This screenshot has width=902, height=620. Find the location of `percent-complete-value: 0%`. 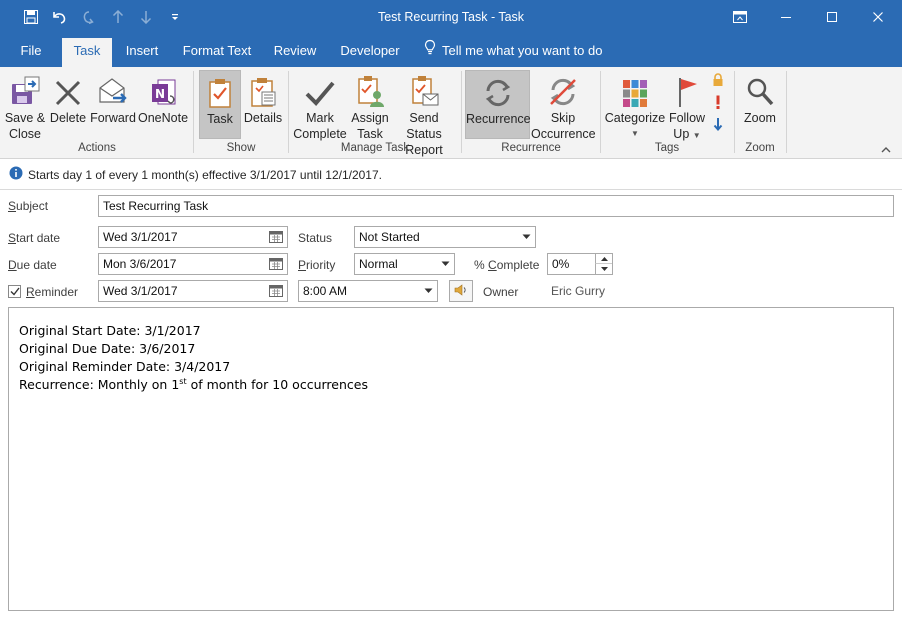

percent-complete-value: 0% is located at coordinates (561, 264).